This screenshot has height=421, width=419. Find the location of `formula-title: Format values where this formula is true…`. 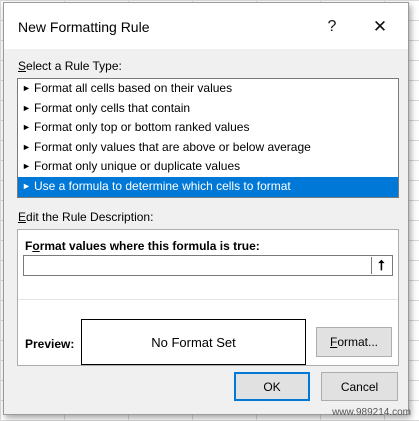

formula-title: Format values where this formula is true… is located at coordinates (142, 246).